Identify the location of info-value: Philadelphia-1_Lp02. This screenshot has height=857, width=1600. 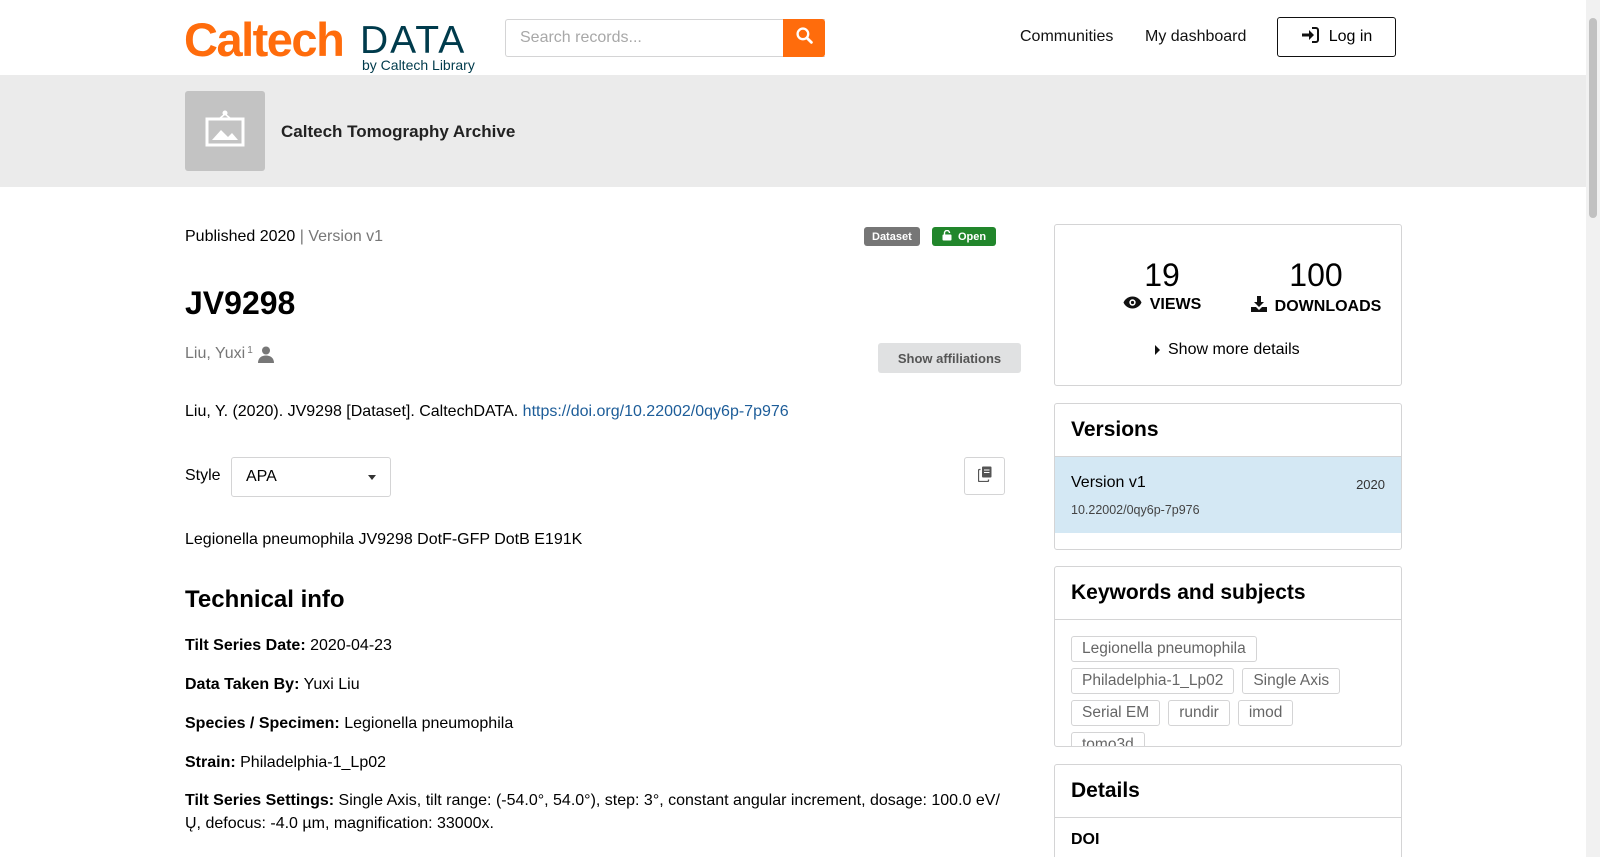
(313, 762).